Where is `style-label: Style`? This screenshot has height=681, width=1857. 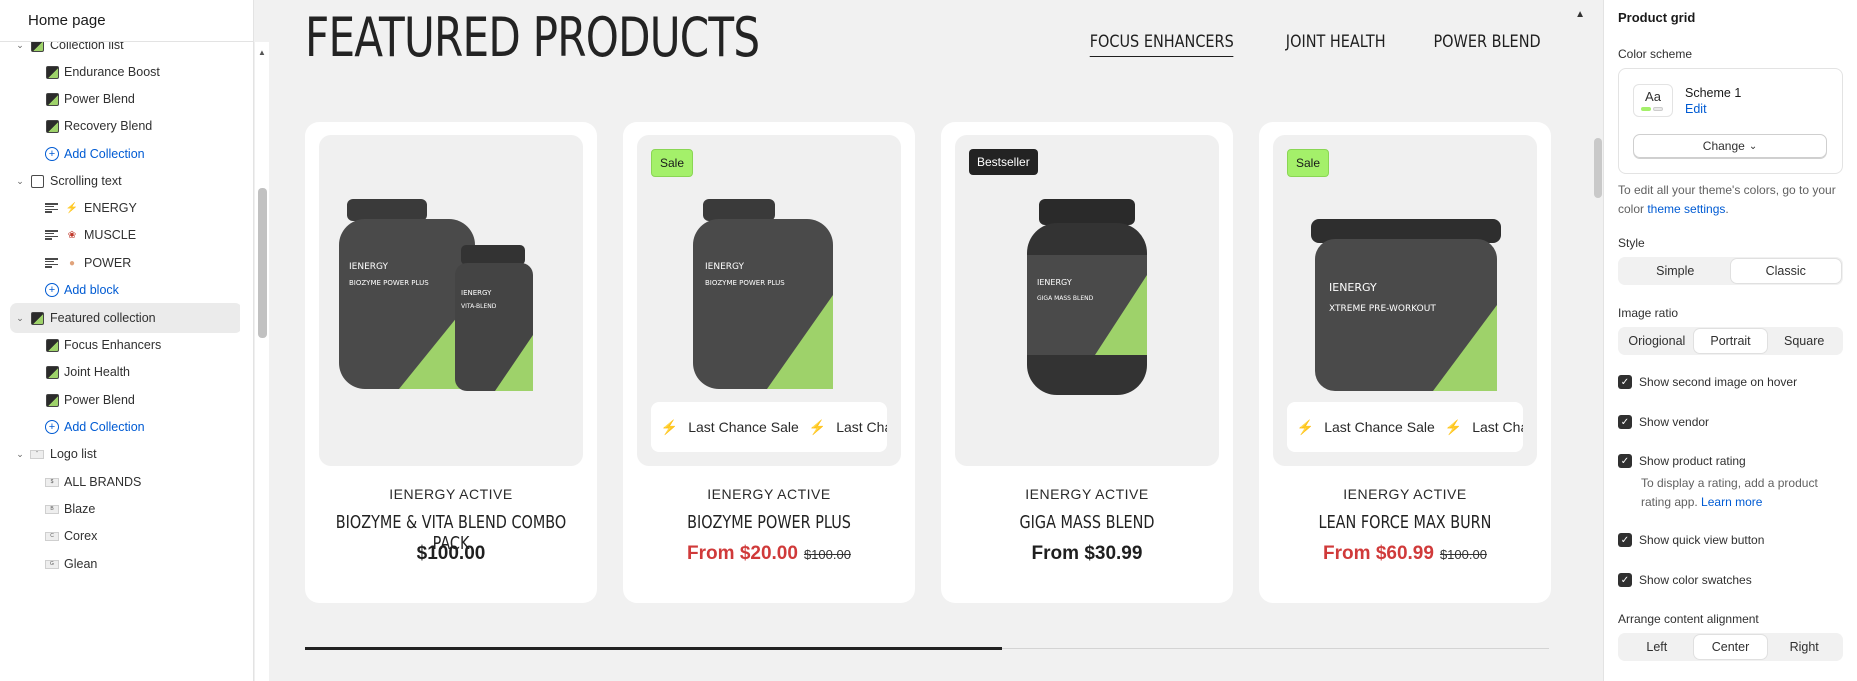 style-label: Style is located at coordinates (1631, 243).